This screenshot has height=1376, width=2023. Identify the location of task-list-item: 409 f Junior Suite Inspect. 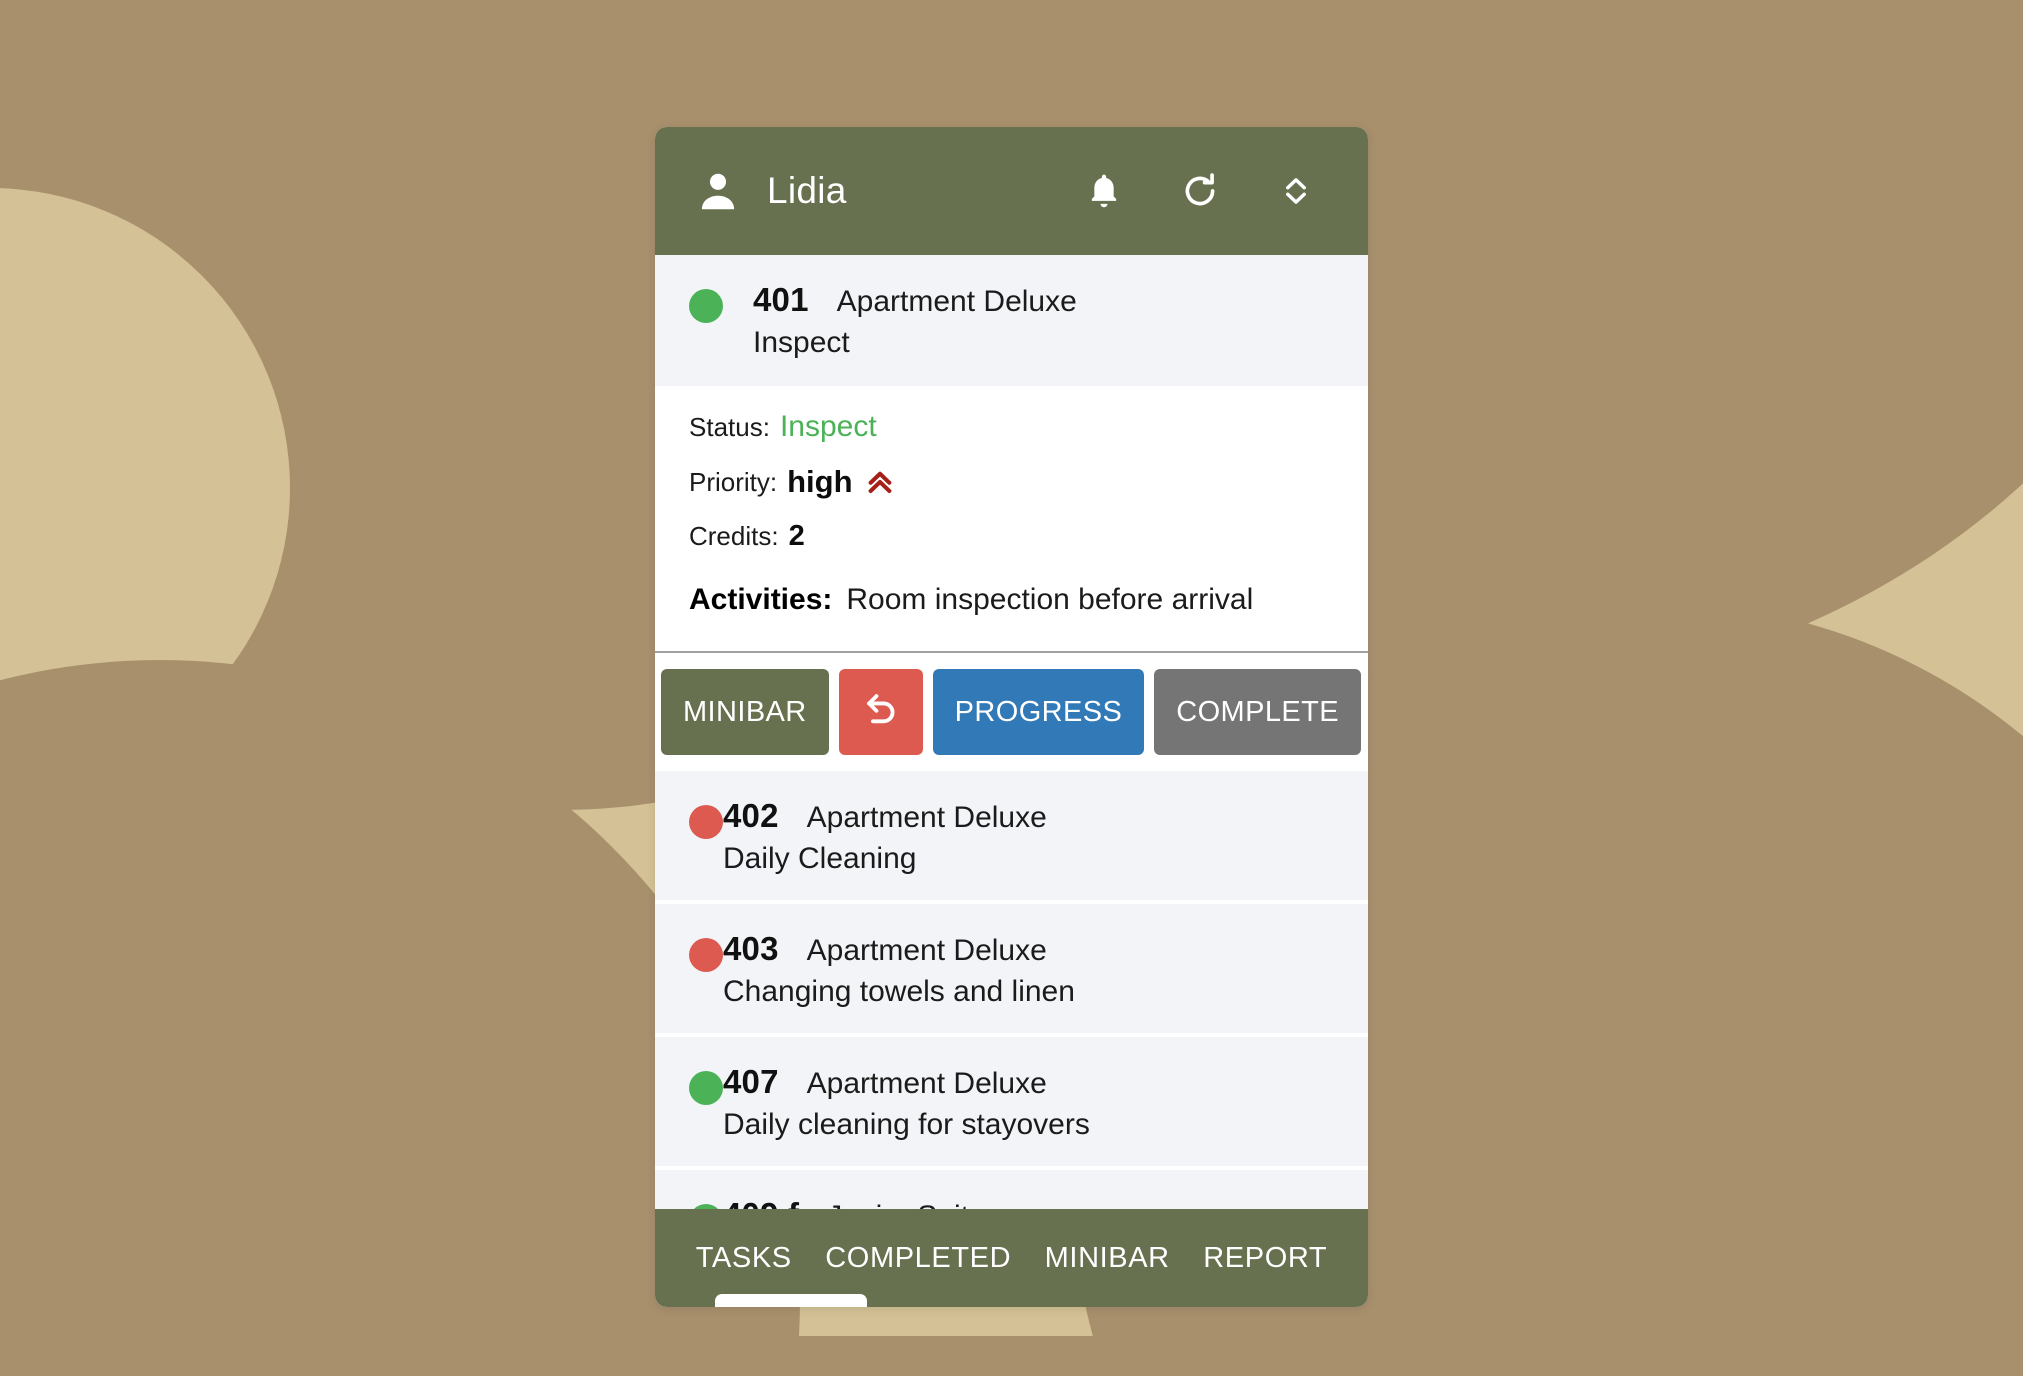
(1011, 1189).